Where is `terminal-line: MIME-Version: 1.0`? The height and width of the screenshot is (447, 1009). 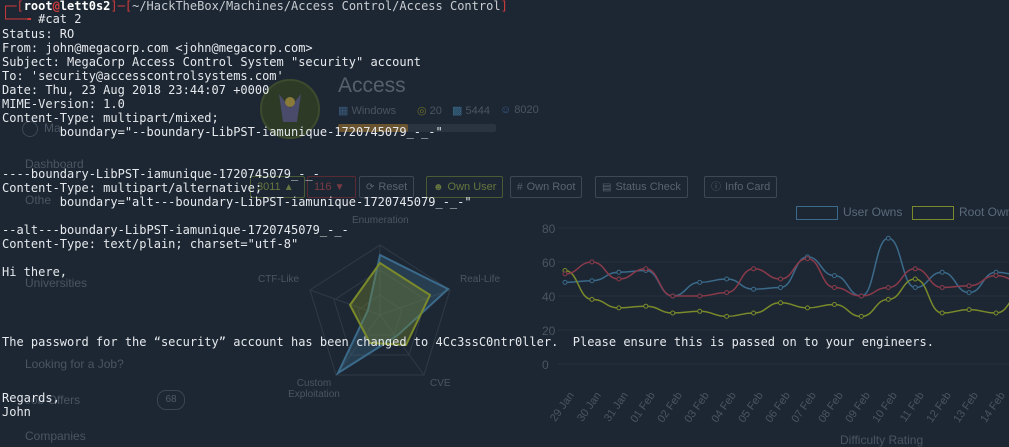
terminal-line: MIME-Version: 1.0 is located at coordinates (63, 104).